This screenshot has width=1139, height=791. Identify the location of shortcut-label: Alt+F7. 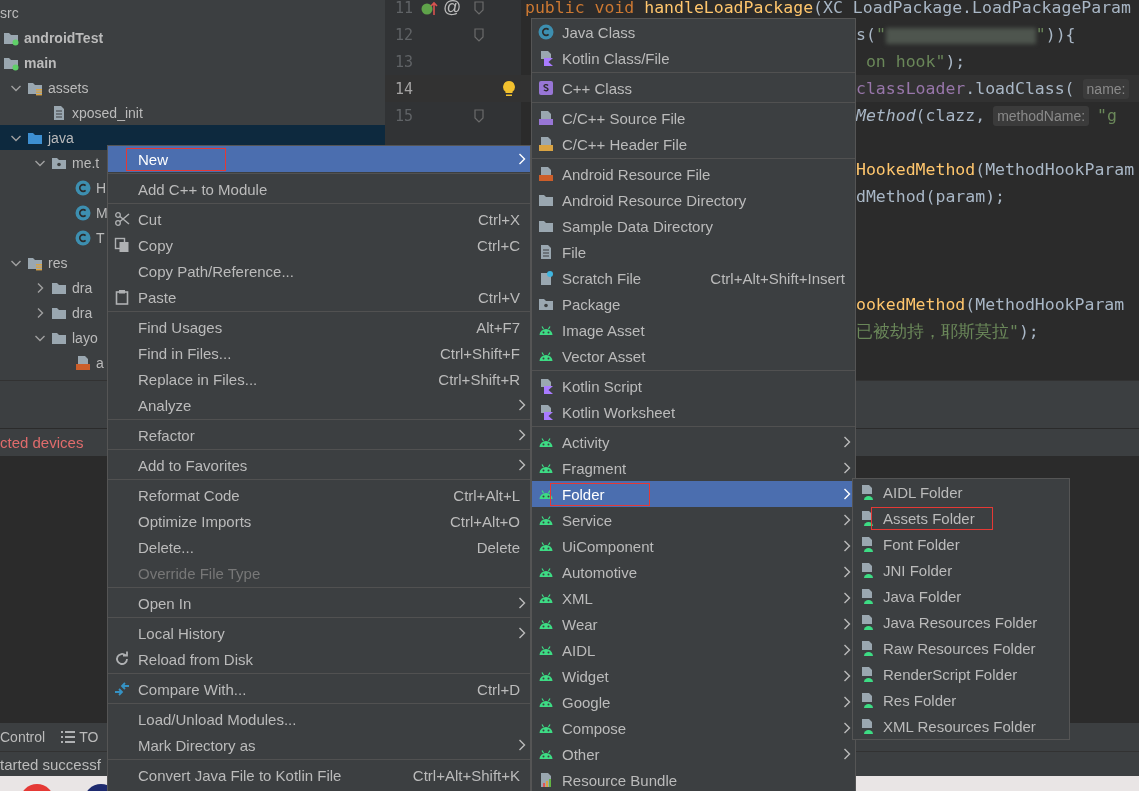
(498, 327).